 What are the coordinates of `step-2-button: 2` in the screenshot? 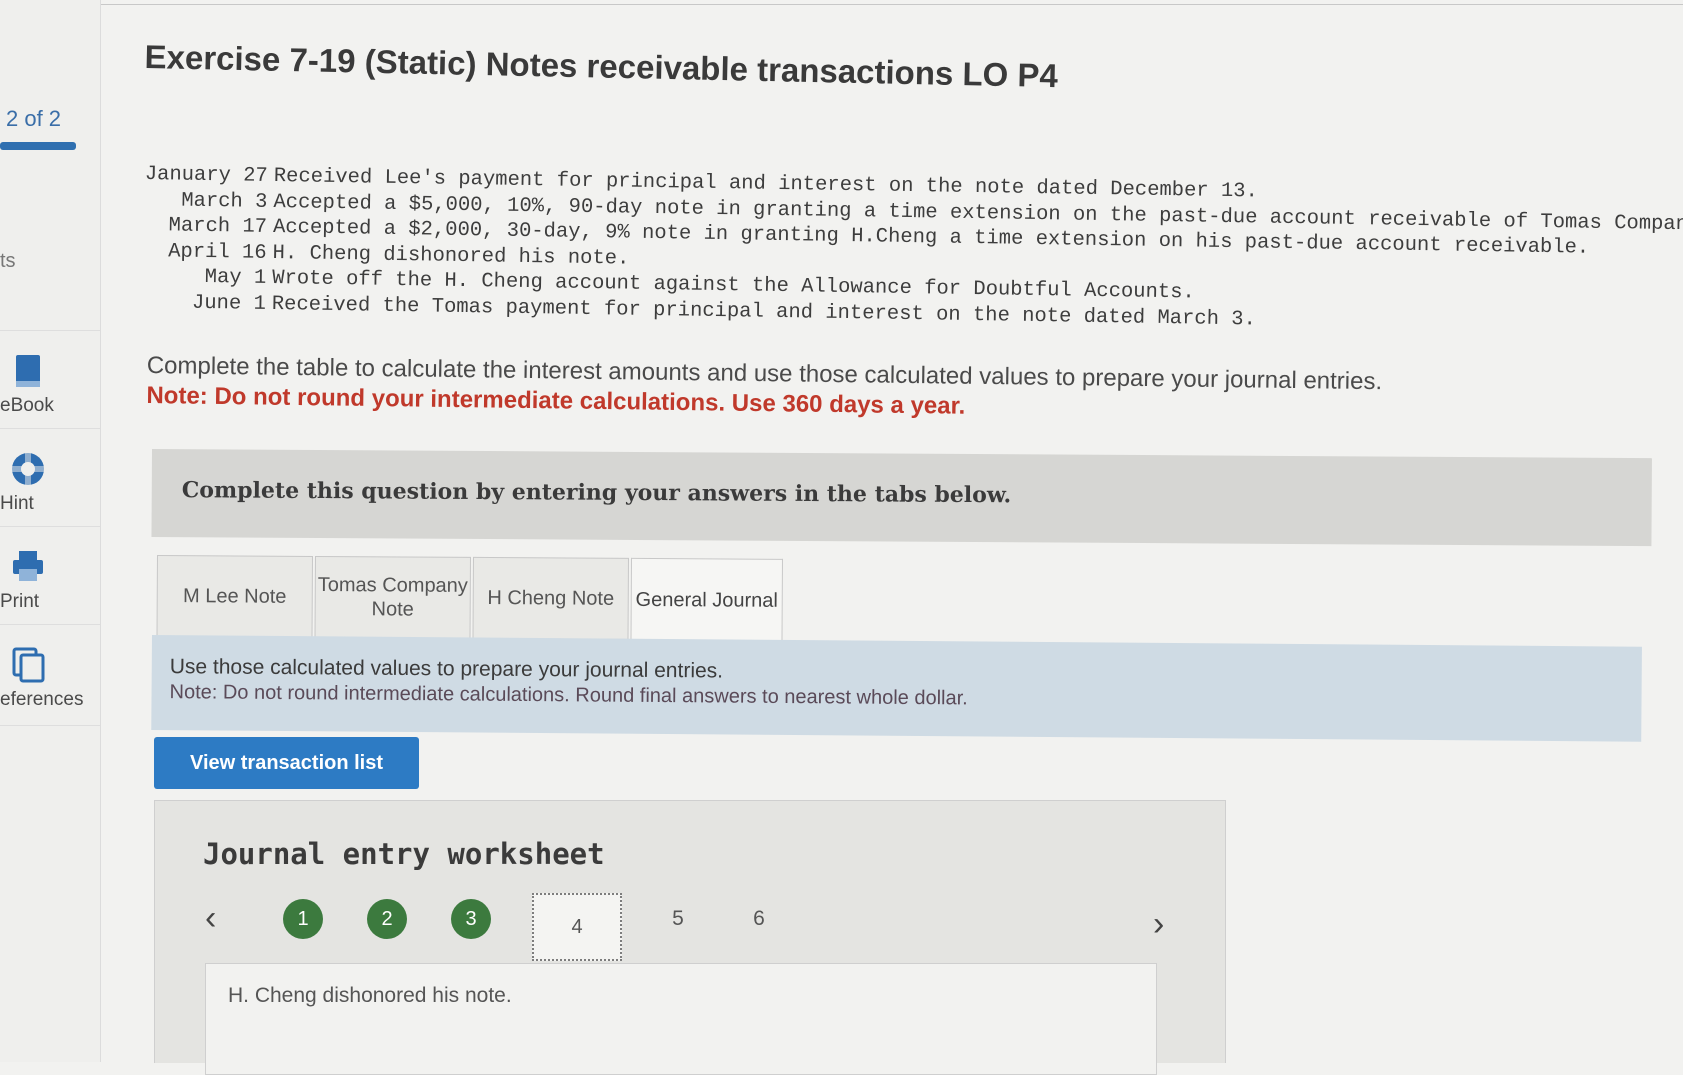 It's located at (387, 919).